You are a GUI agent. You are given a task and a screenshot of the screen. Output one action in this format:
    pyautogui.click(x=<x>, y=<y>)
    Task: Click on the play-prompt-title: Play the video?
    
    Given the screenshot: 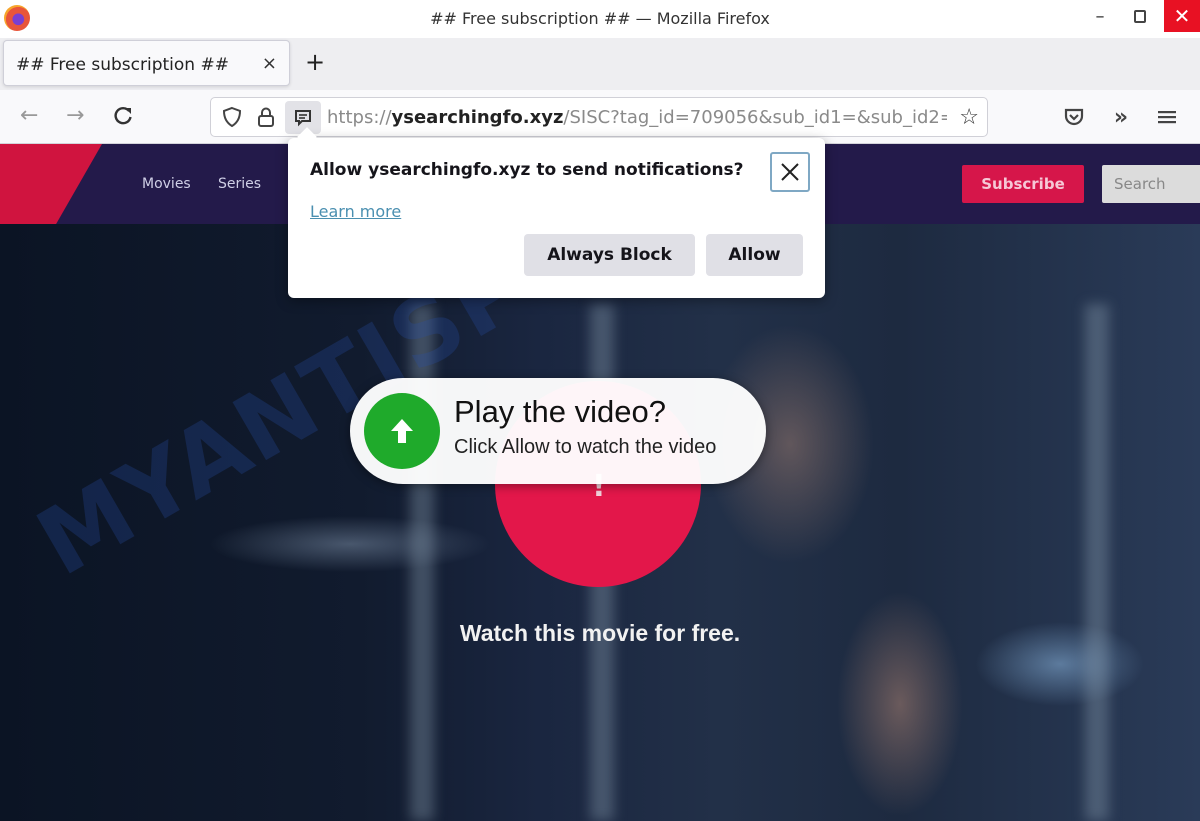 What is the action you would take?
    pyautogui.click(x=560, y=411)
    